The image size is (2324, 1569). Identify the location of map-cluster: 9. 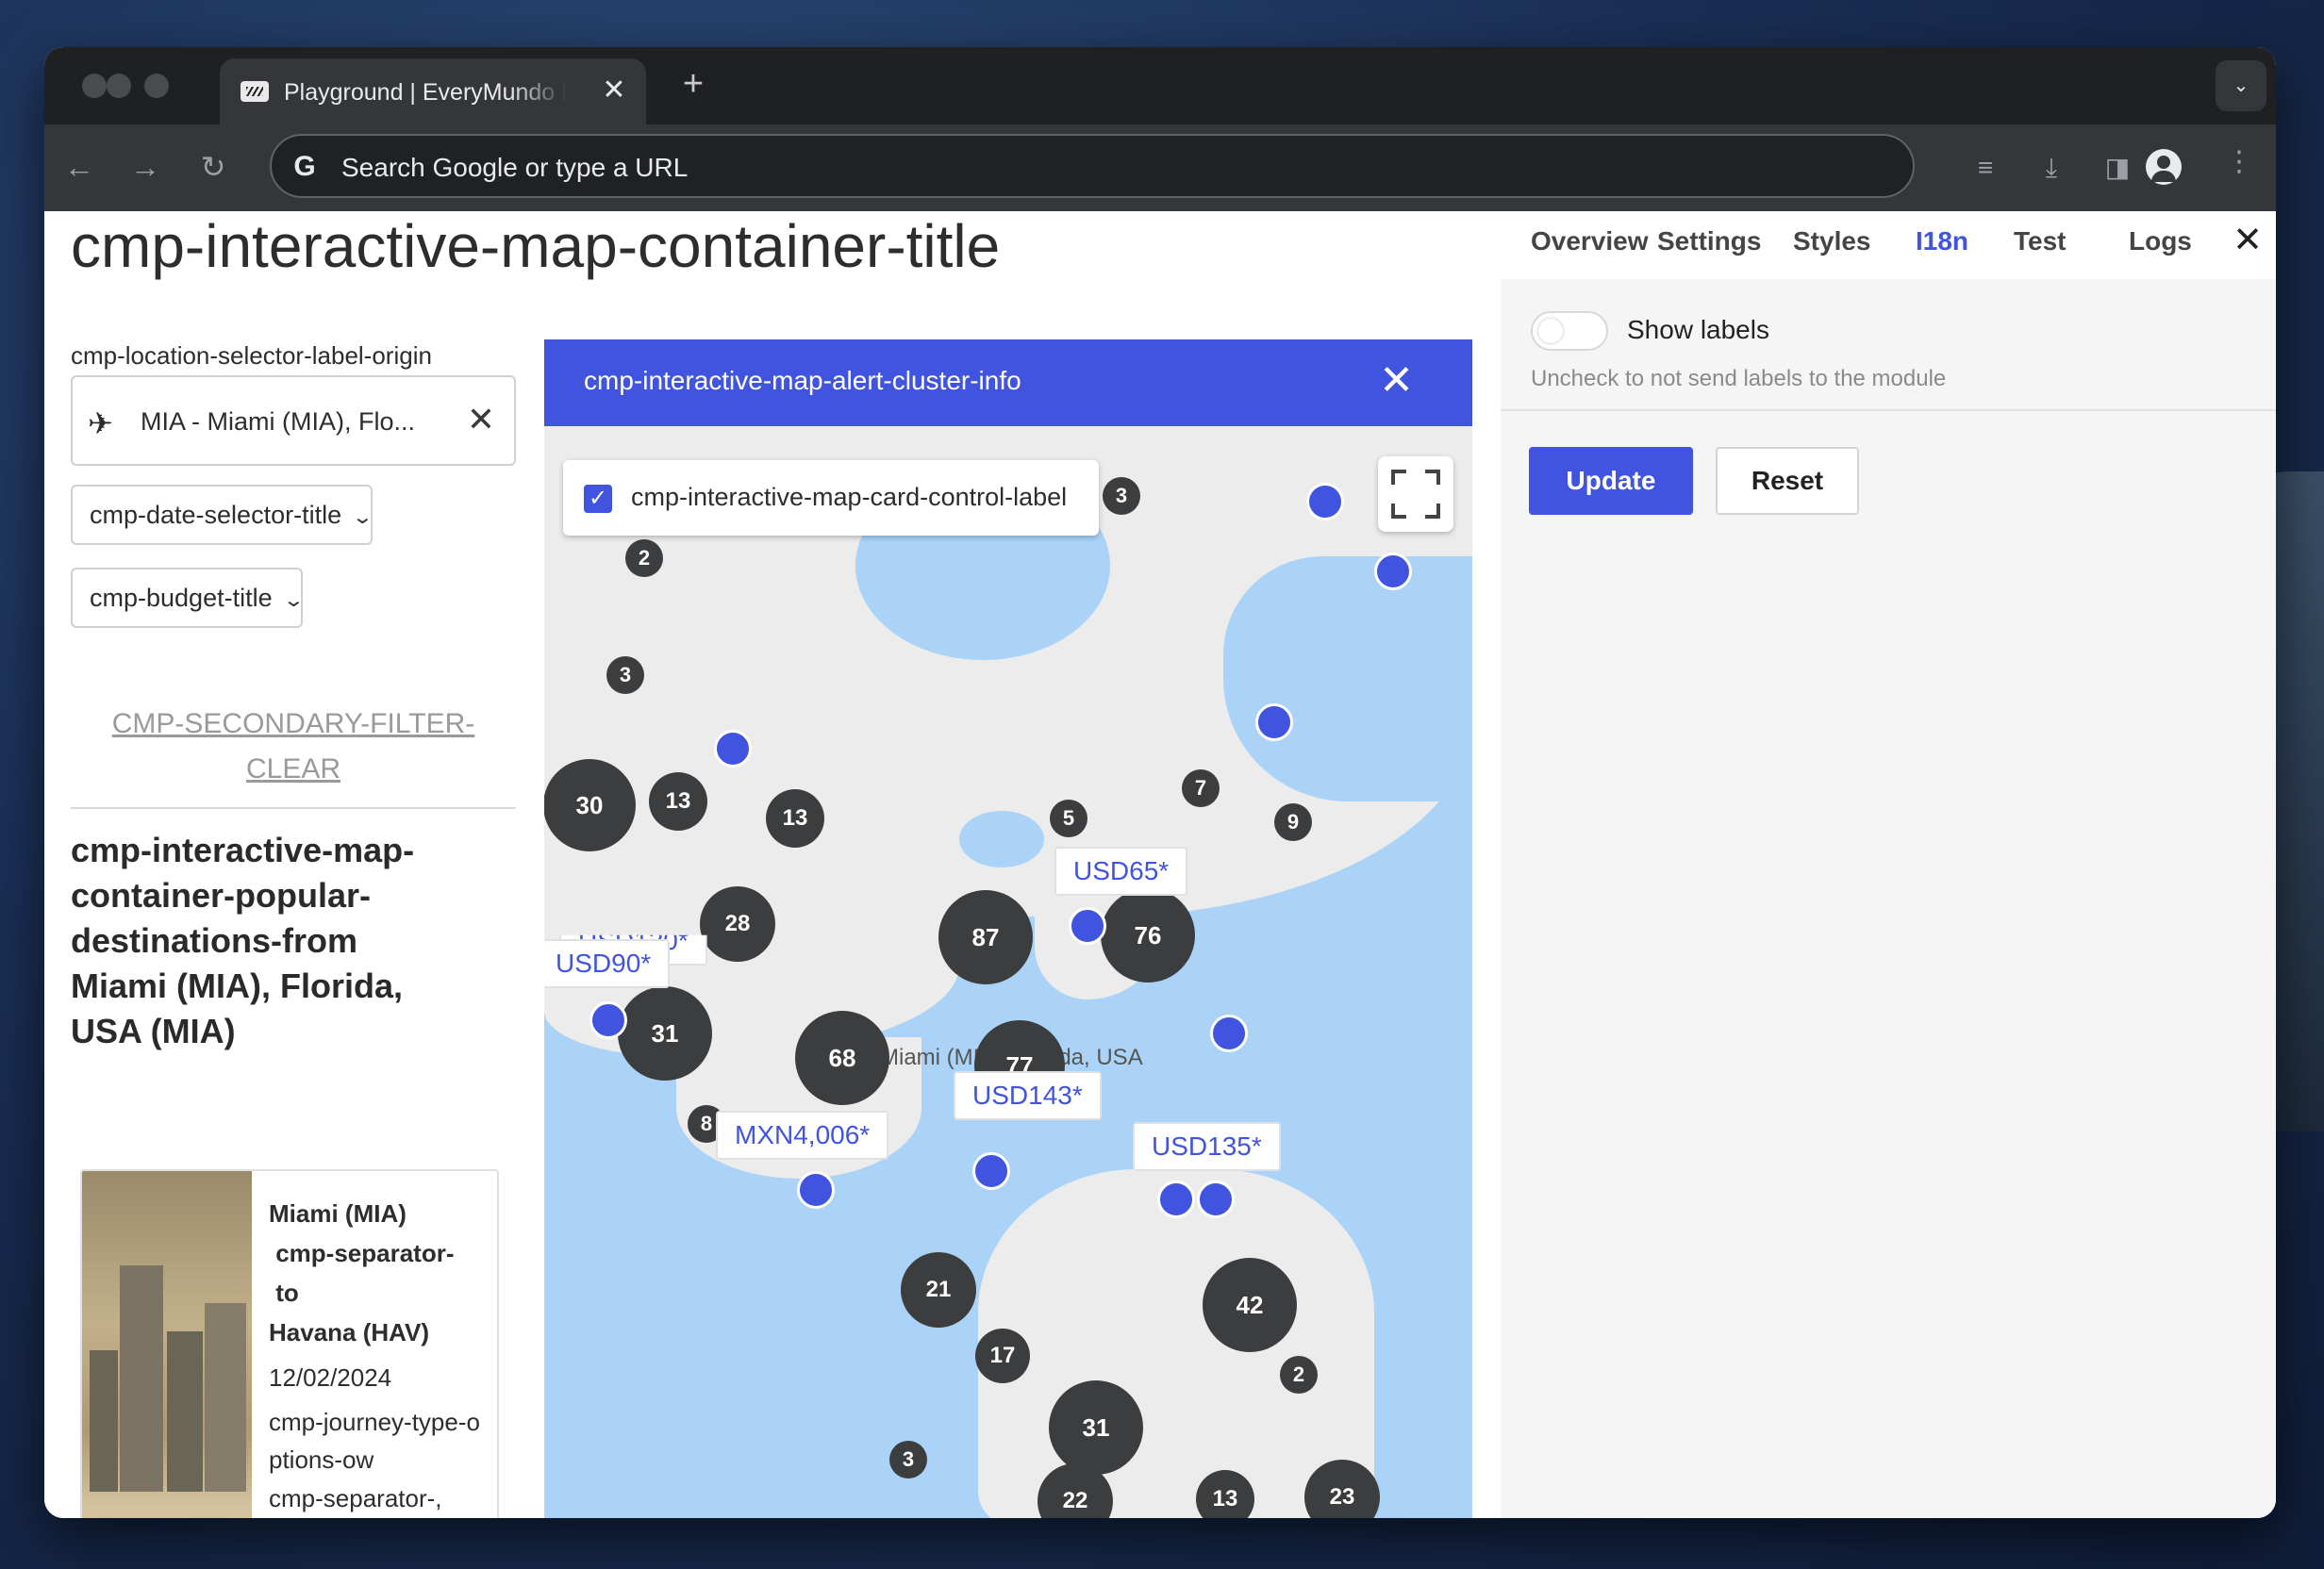
(1293, 822).